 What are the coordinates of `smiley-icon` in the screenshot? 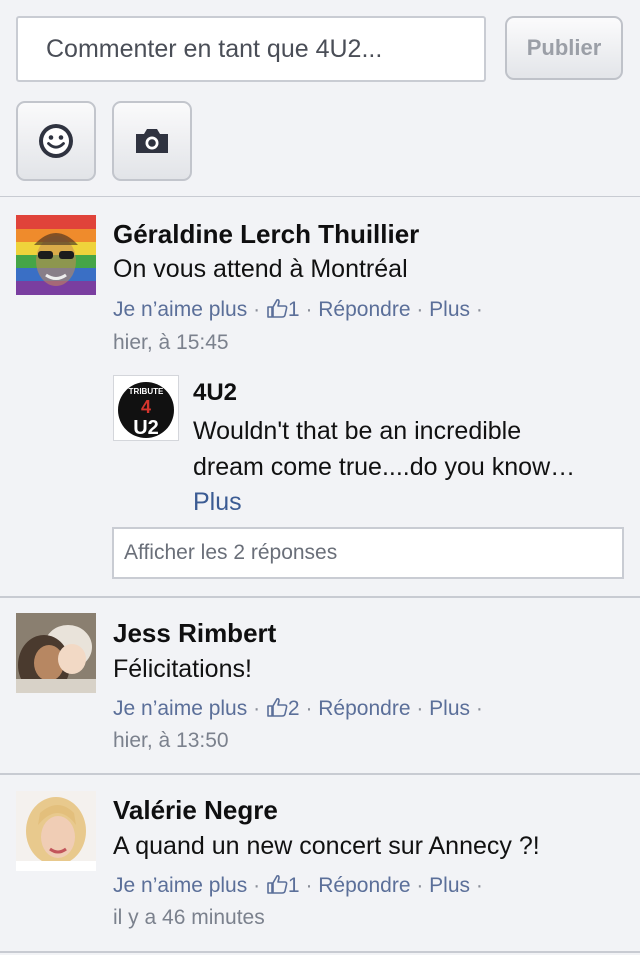 It's located at (56, 141).